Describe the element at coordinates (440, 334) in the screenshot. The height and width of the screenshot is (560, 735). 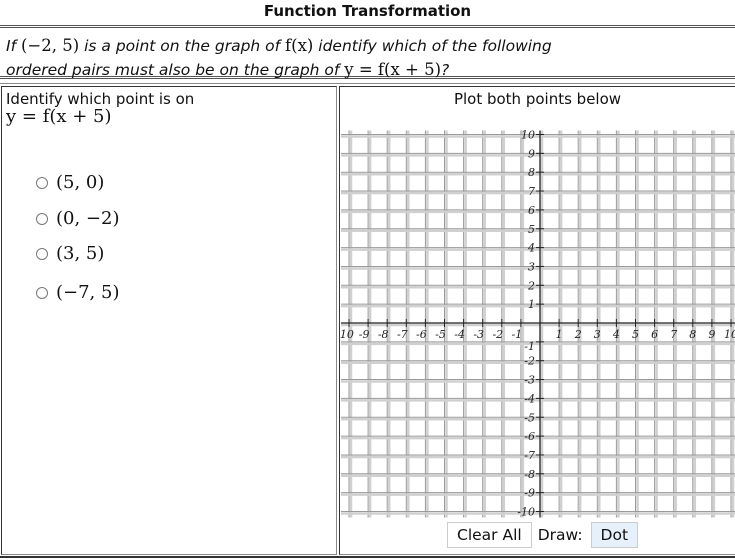
I see `x-tick-label: -5` at that location.